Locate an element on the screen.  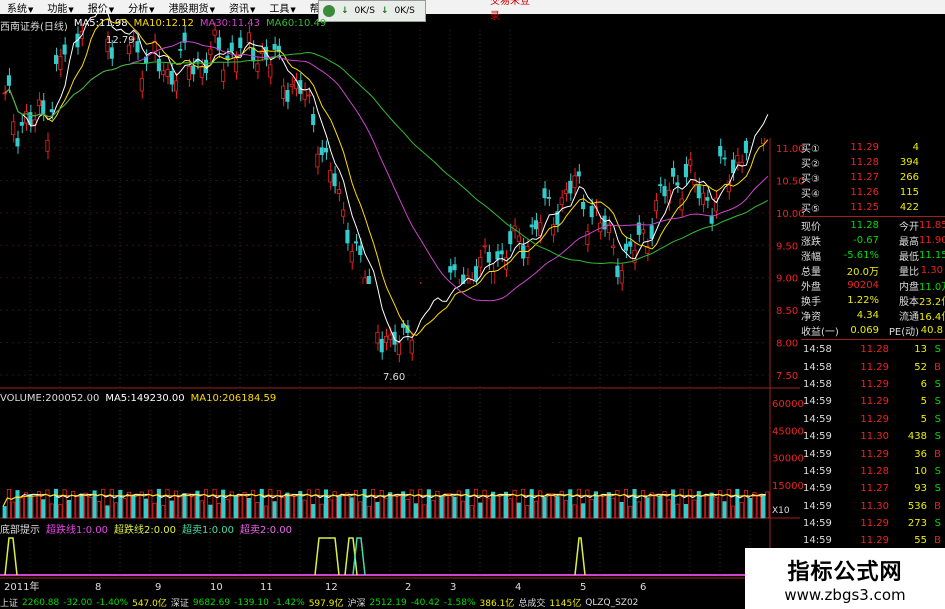
menu-item-0: 系统▼ is located at coordinates (20, 7).